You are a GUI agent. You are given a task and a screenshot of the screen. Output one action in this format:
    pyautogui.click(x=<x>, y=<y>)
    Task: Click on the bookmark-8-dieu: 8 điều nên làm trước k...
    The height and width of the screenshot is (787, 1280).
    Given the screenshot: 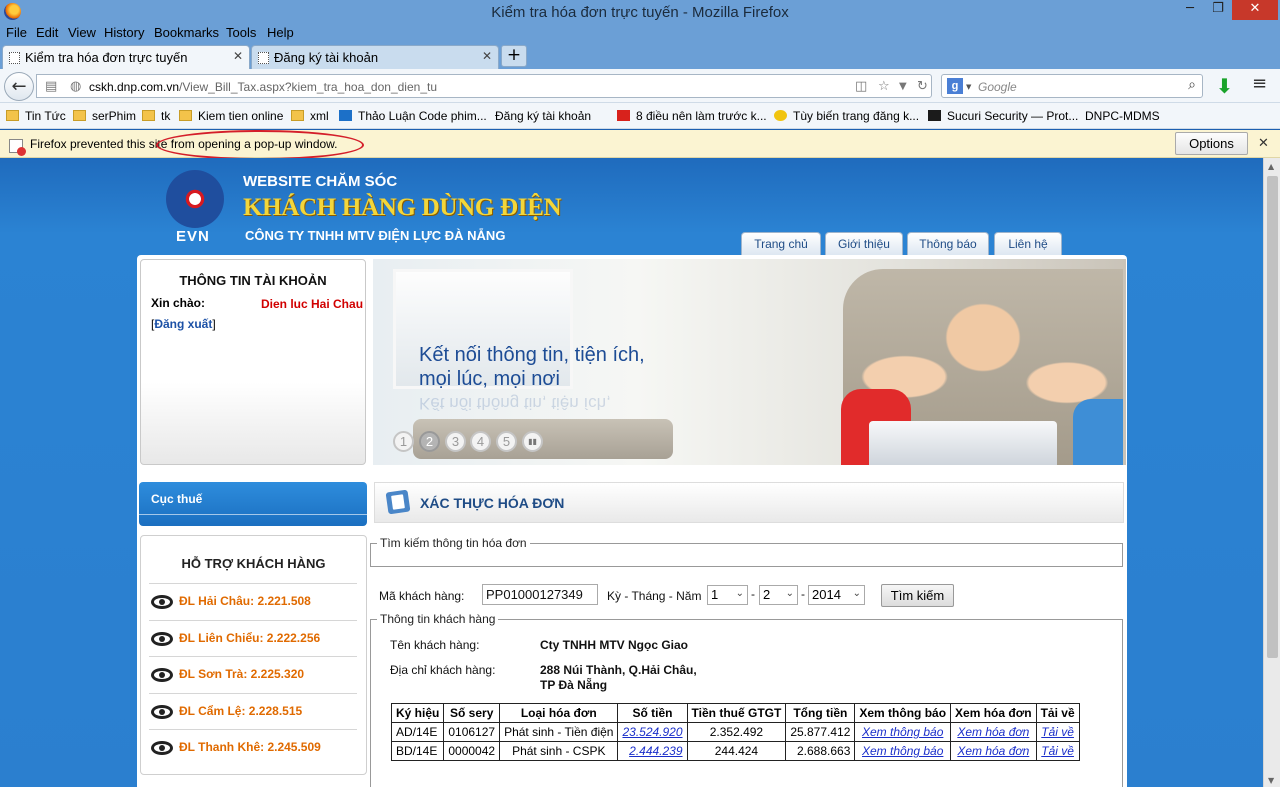 What is the action you would take?
    pyautogui.click(x=692, y=116)
    